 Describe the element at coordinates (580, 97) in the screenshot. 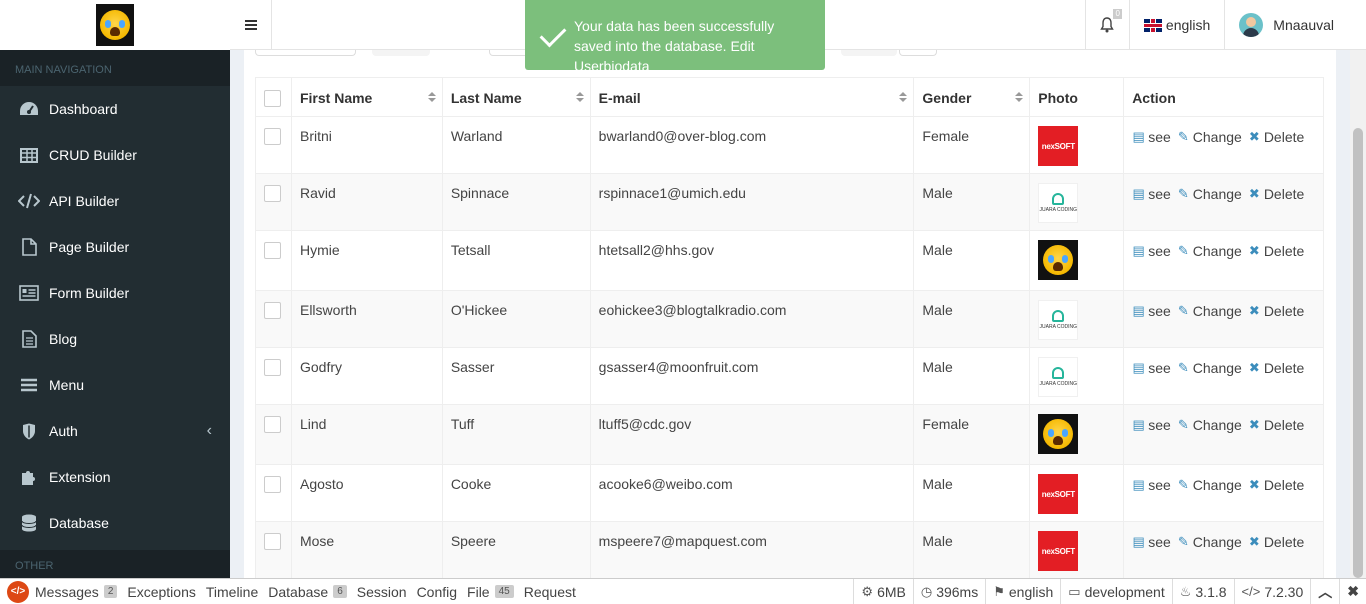

I see `sort-icon` at that location.